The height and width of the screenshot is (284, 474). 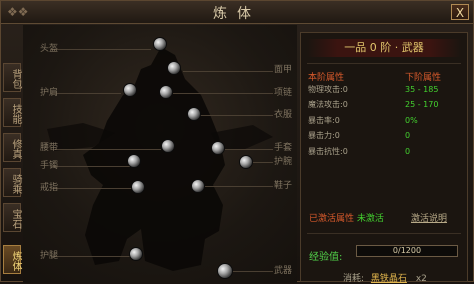 I want to click on stat-current: 暴击抗性:0, so click(x=328, y=151).